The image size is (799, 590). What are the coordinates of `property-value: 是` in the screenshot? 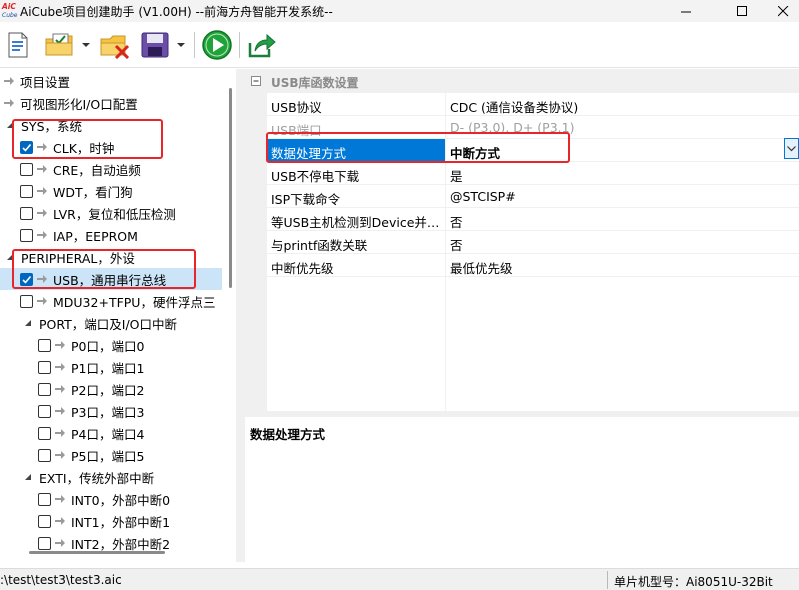 It's located at (456, 175).